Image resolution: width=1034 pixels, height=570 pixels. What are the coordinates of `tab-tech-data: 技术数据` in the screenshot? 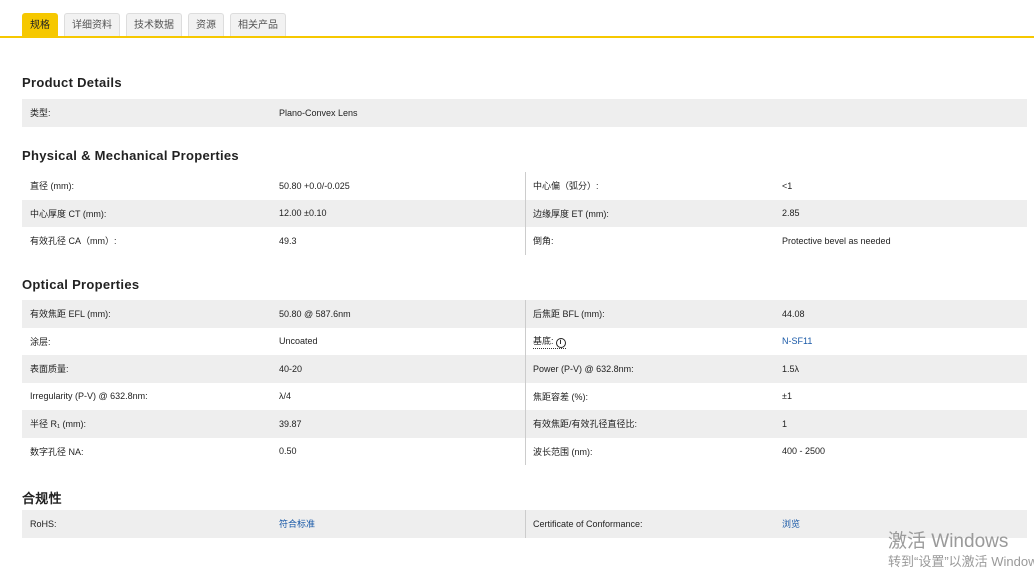 It's located at (154, 24).